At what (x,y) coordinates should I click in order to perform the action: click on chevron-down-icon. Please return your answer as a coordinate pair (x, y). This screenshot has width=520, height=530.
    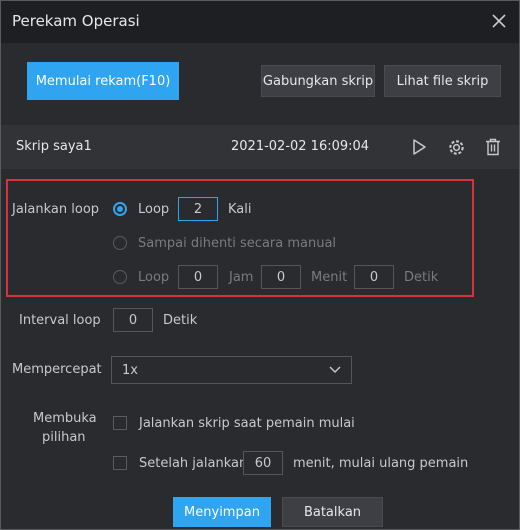
    Looking at the image, I should click on (335, 369).